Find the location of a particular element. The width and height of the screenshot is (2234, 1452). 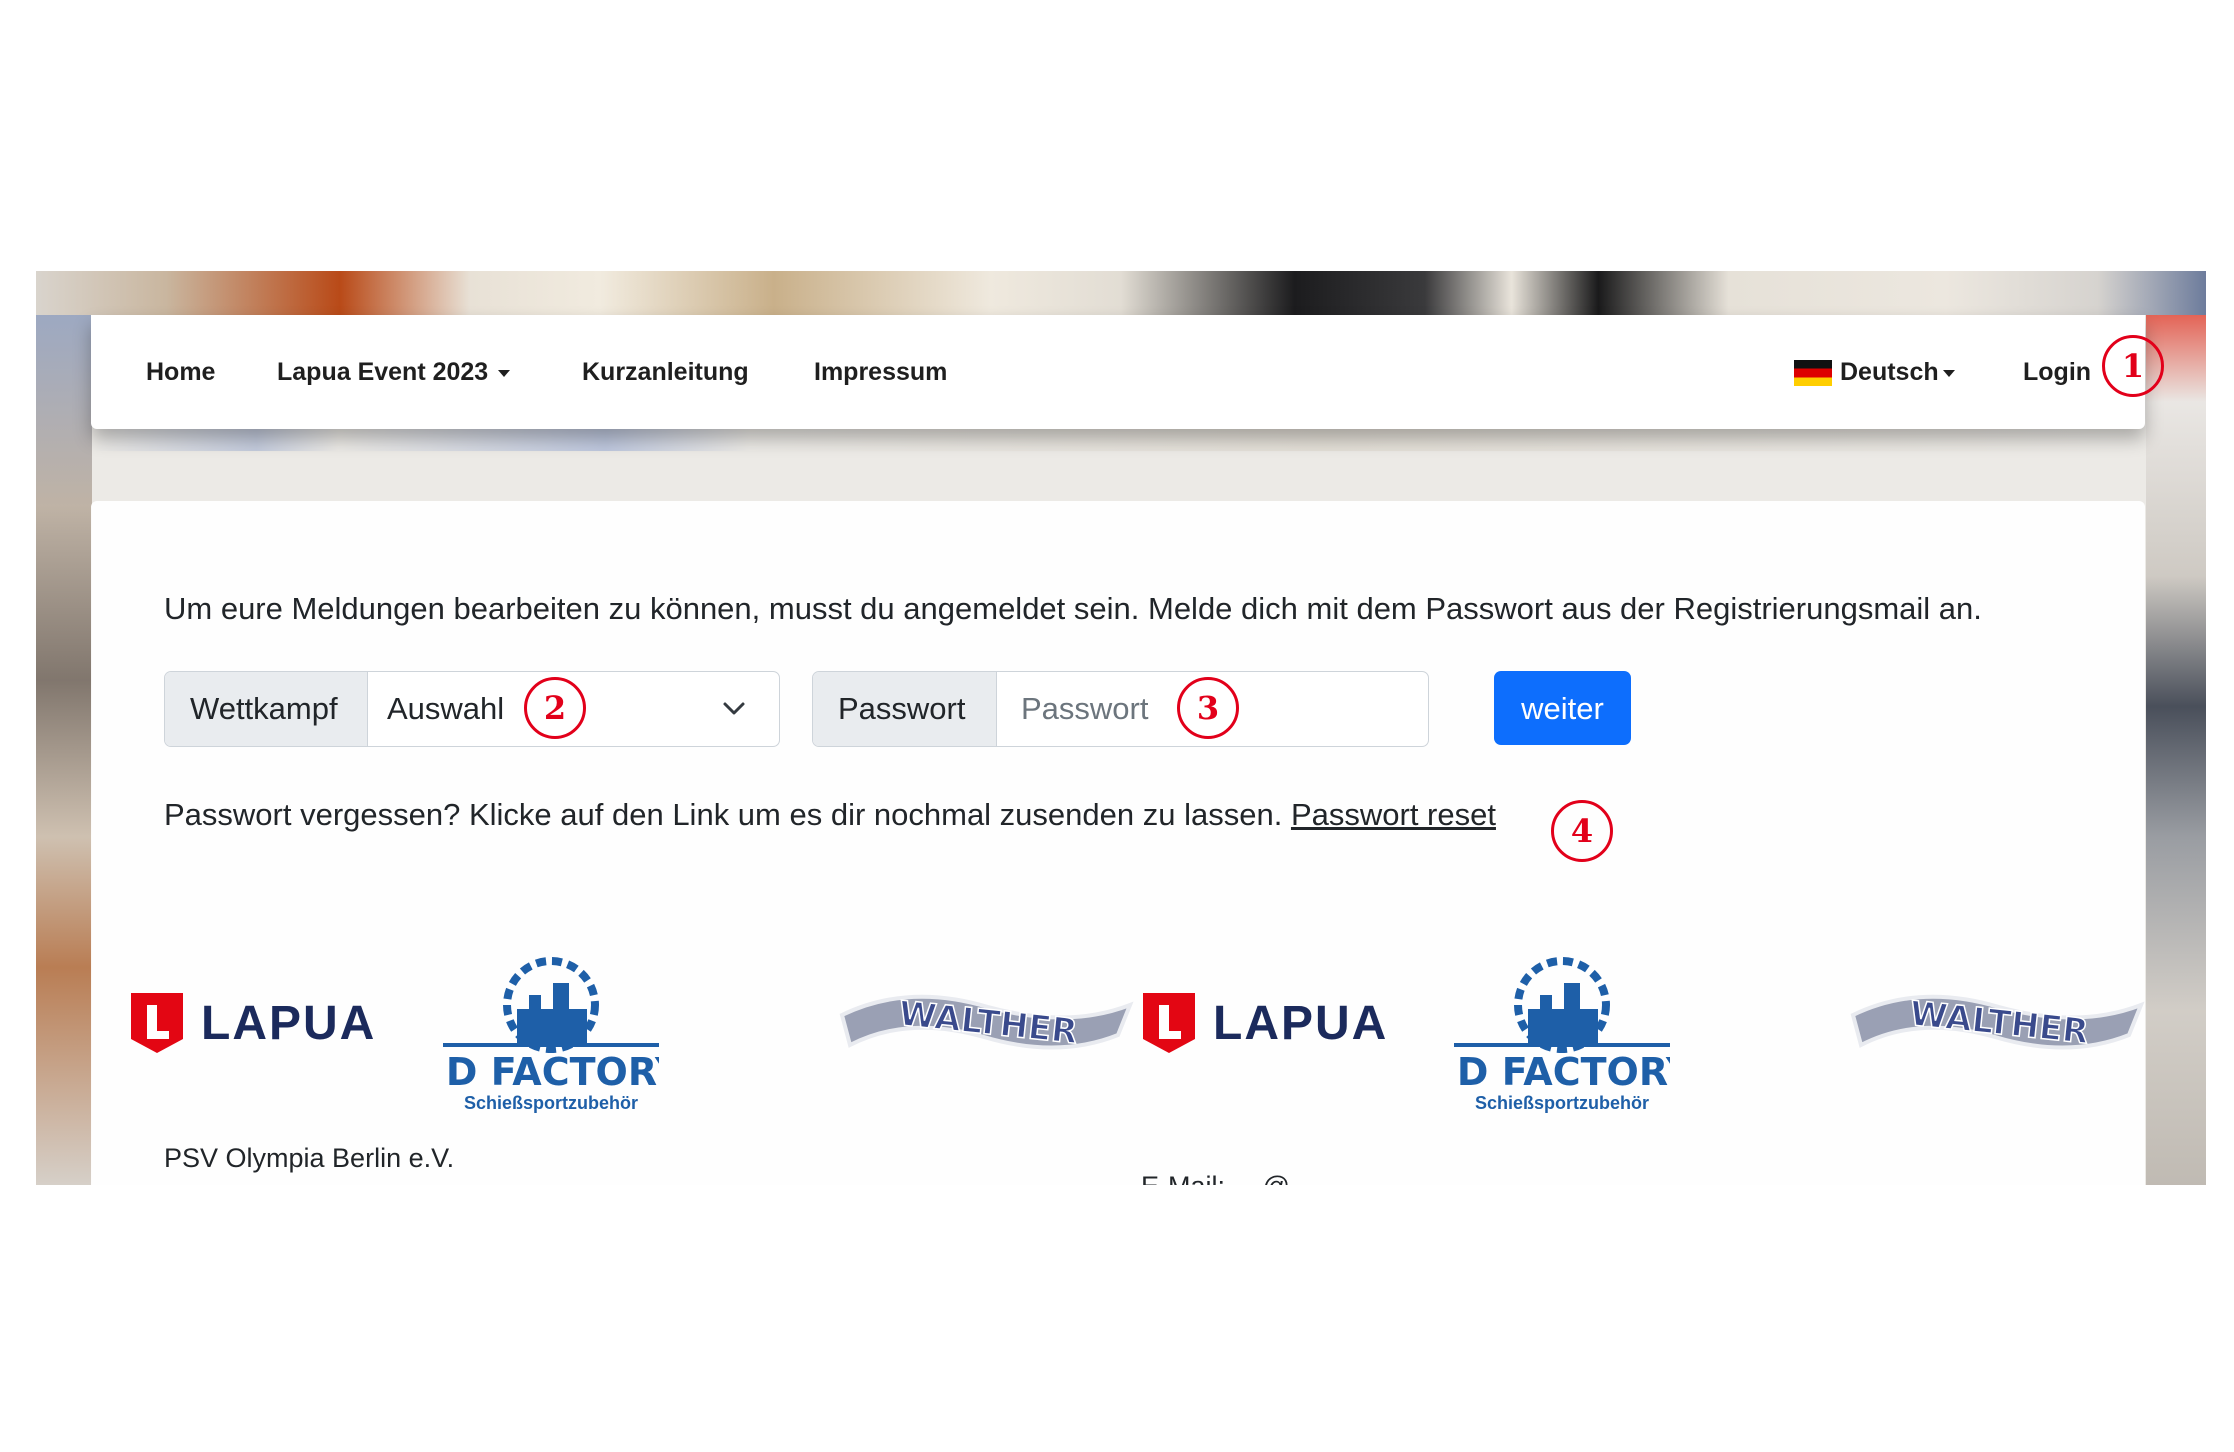

nav-guide-link: Kurzanleitung is located at coordinates (665, 372).